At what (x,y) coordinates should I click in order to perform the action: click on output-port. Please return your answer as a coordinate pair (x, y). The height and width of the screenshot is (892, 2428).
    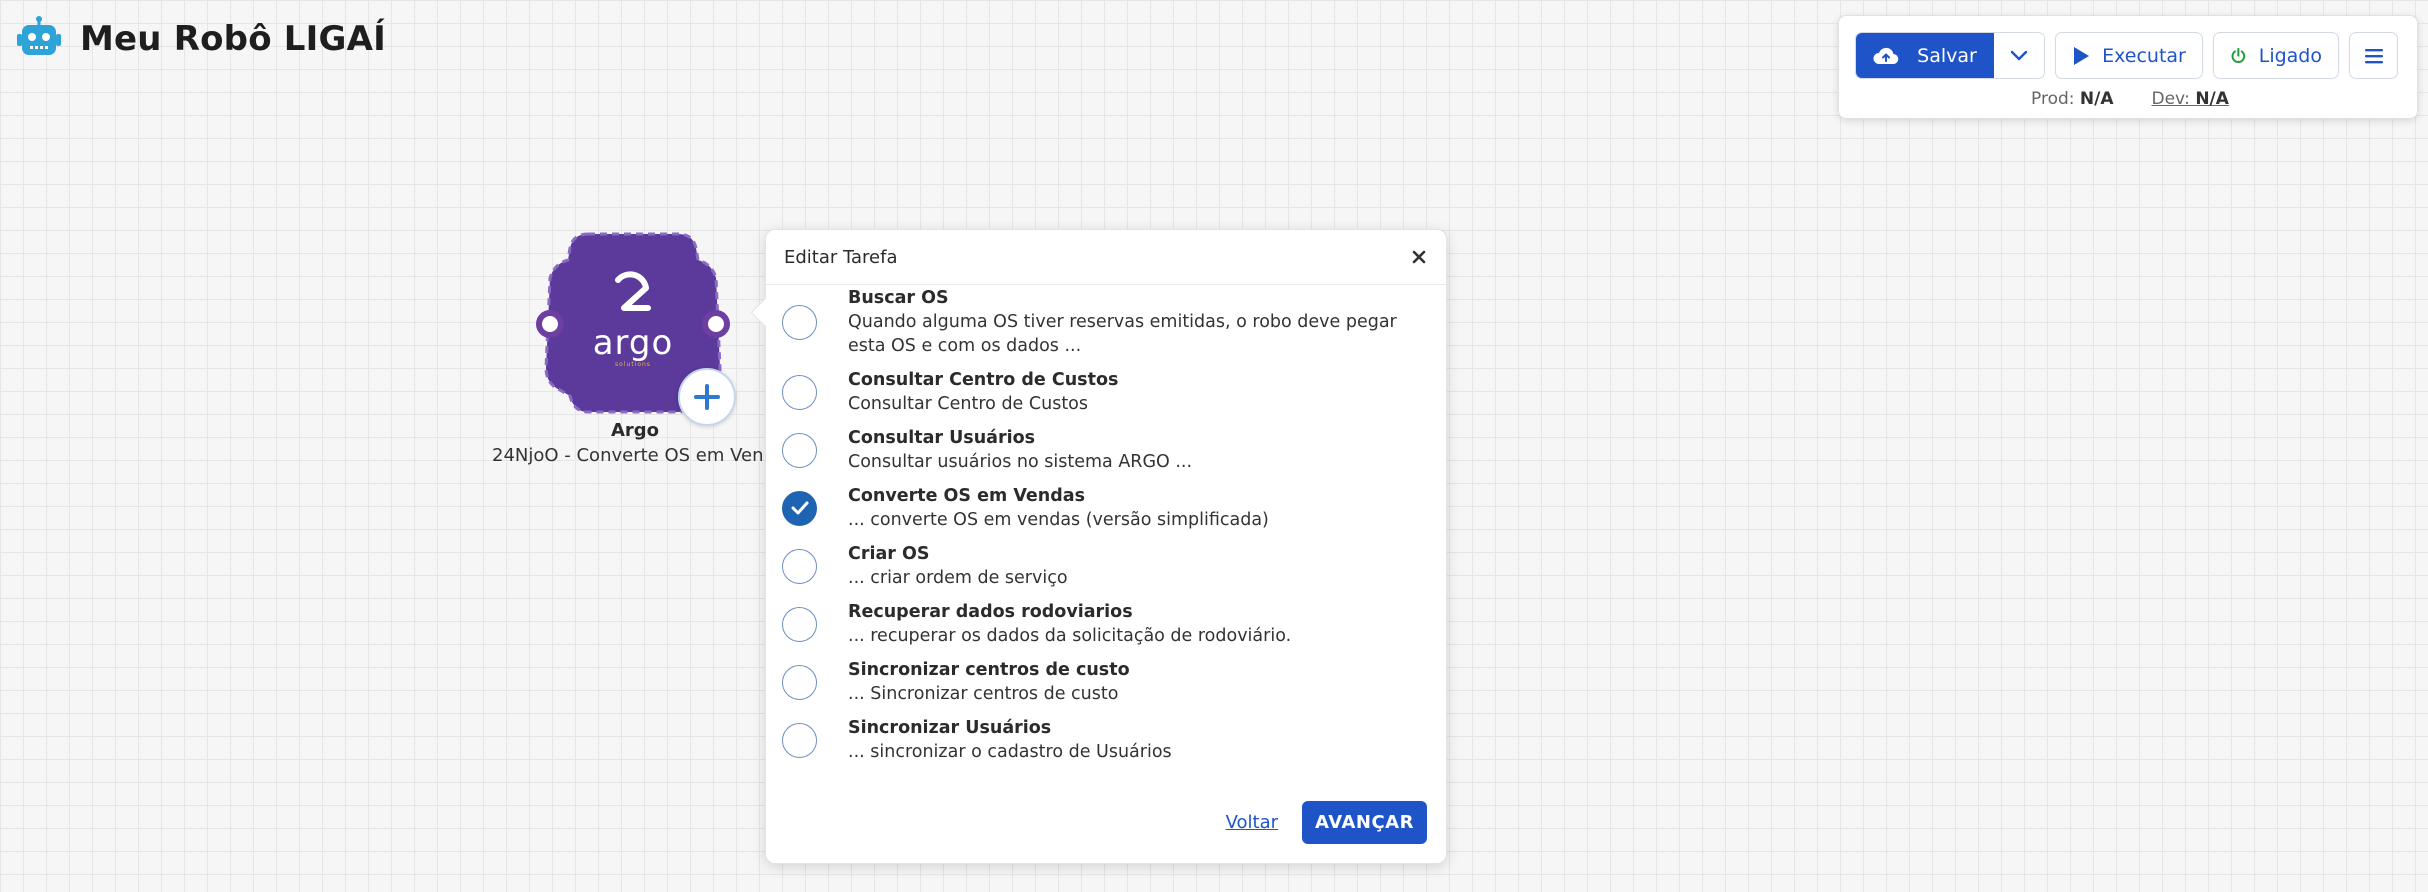
    Looking at the image, I should click on (716, 324).